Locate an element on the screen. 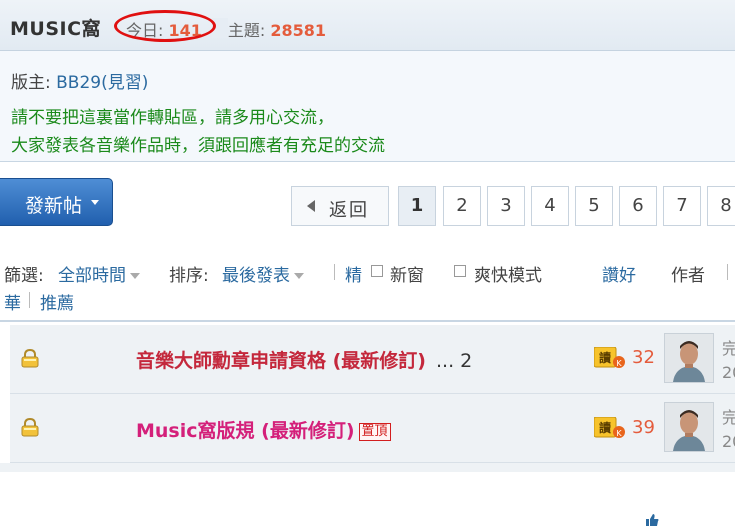  thread-row: 音樂大師勳章申請資格 (最新修訂) ... 2 讀 K 32 完 20 is located at coordinates (372, 359).